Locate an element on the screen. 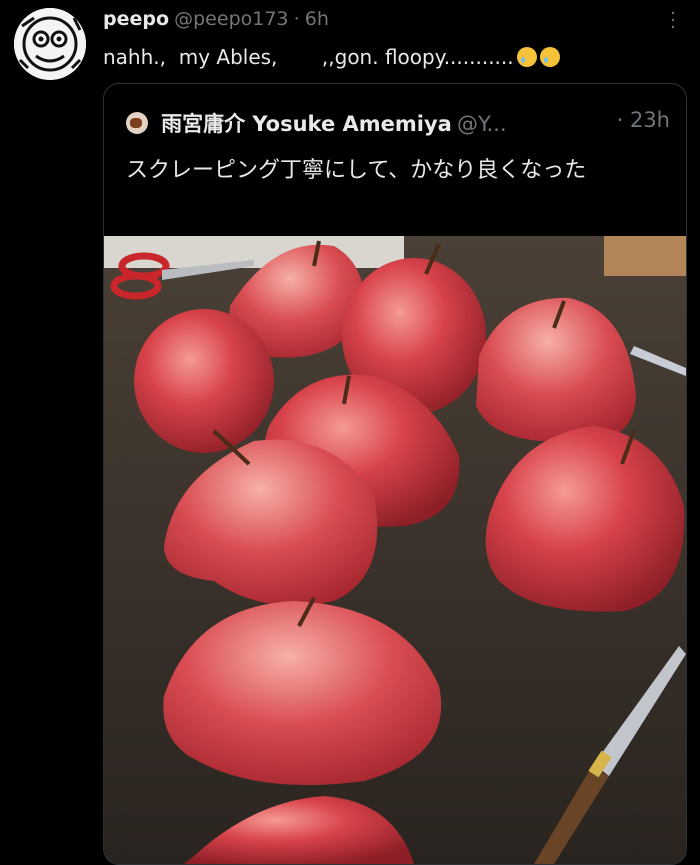  timestamp: 6h is located at coordinates (317, 19).